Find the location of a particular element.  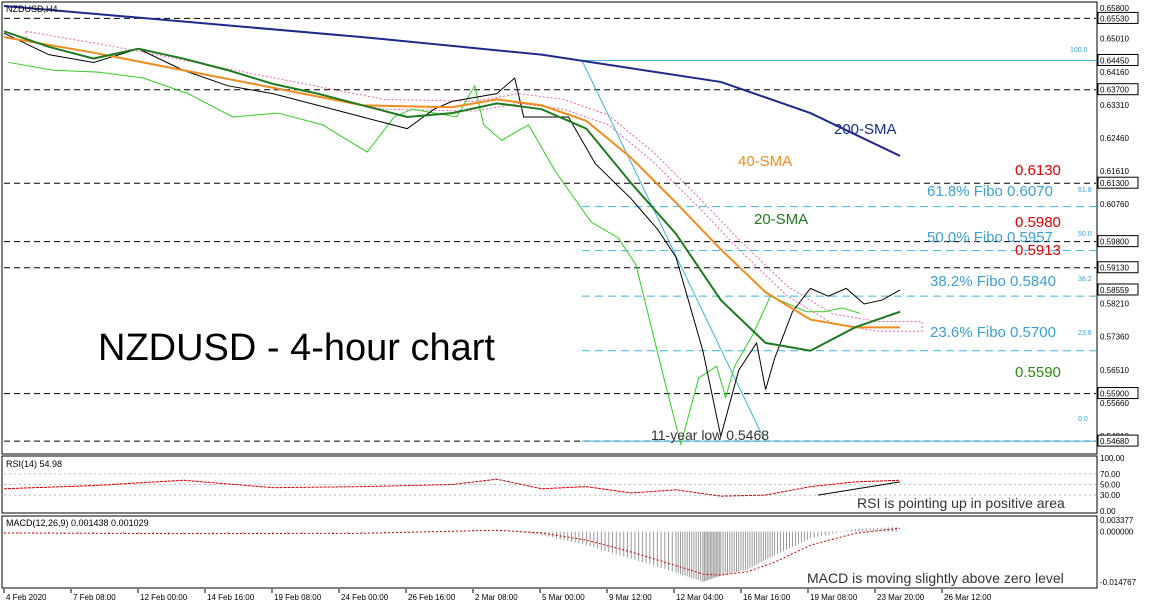

time-tick-label: 5 Mar 00:00 is located at coordinates (563, 597).